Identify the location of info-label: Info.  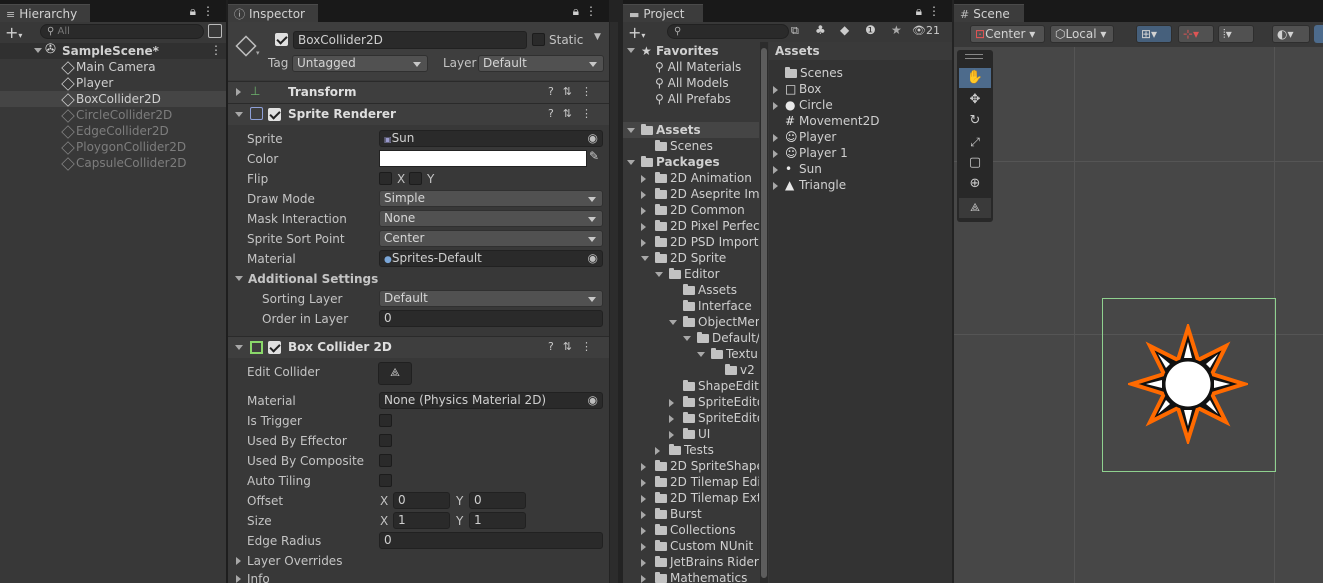
(258, 577).